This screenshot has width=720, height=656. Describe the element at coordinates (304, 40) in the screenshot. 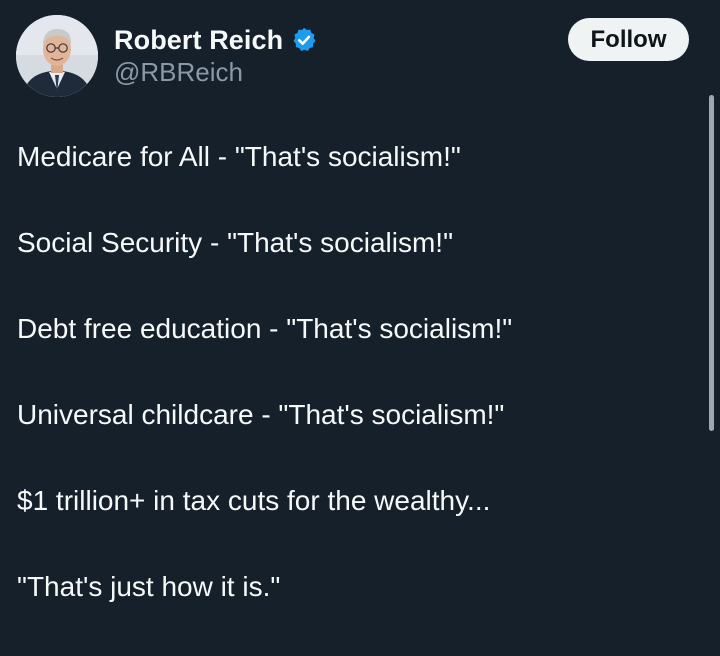

I see `verified-badge-icon` at that location.